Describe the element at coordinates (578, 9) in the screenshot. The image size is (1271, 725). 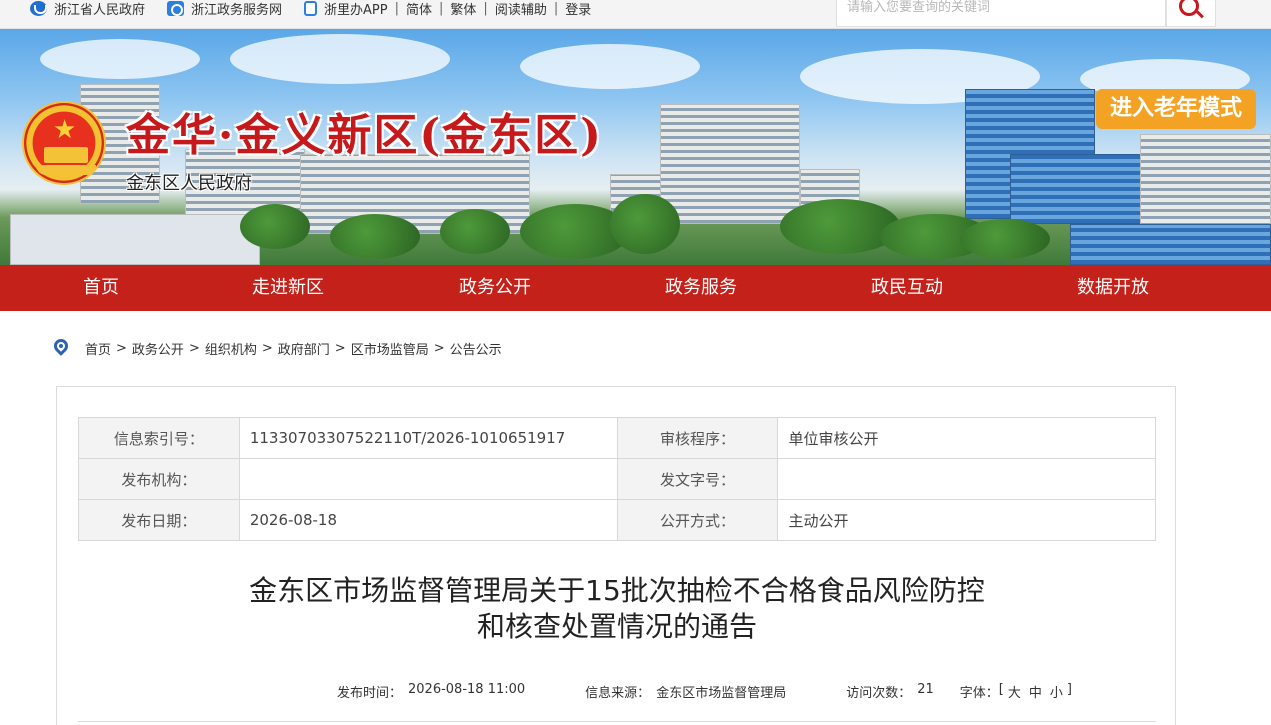
I see `link-login: 登录` at that location.